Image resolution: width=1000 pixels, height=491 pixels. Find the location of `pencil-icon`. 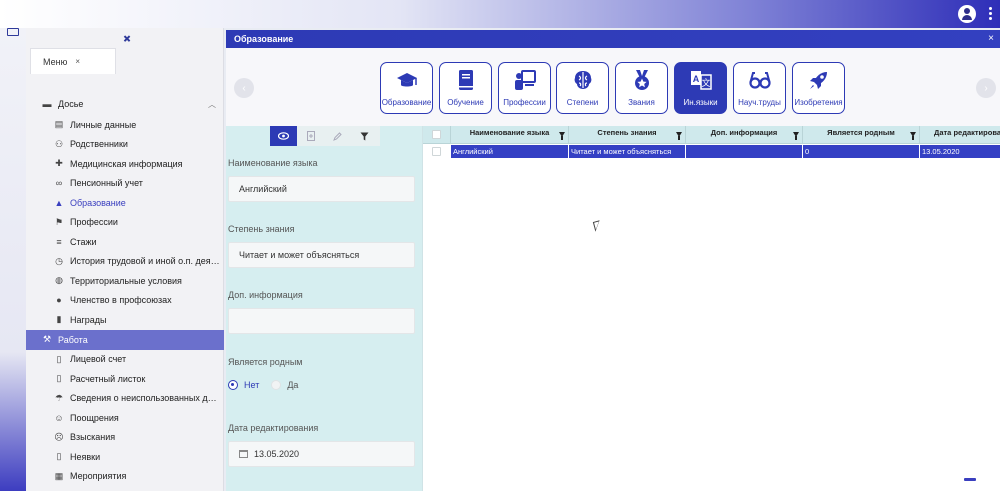

pencil-icon is located at coordinates (337, 136).